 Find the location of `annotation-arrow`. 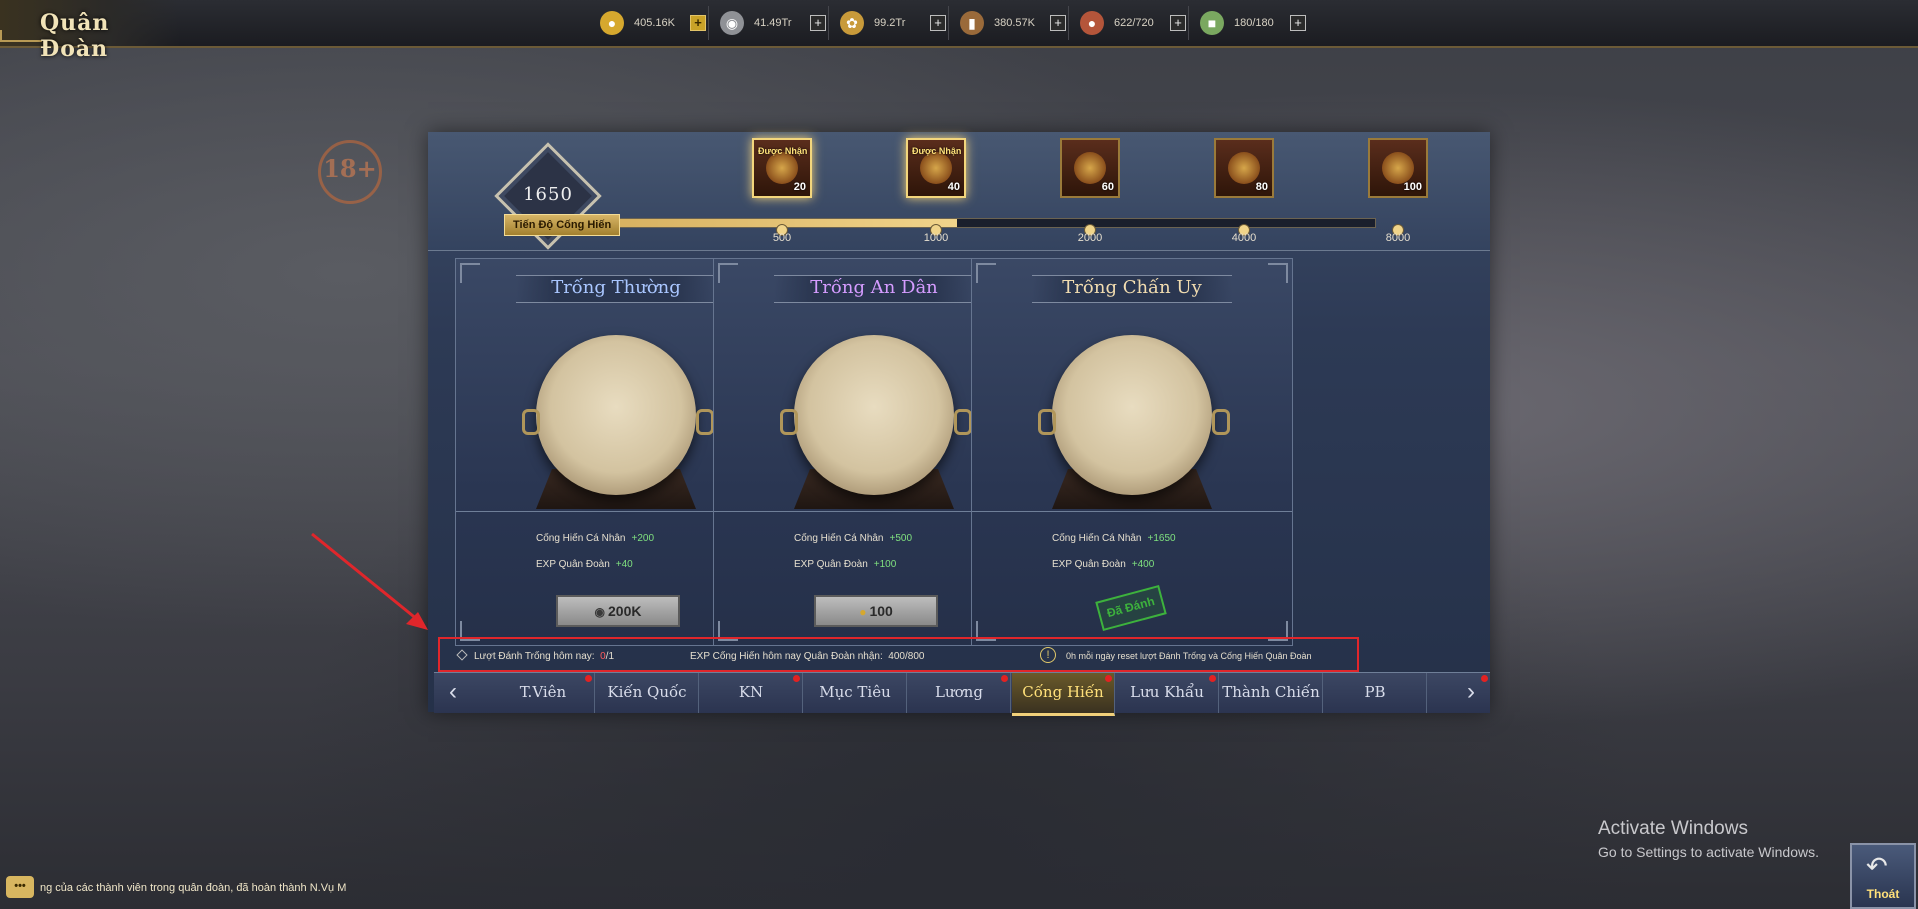

annotation-arrow is located at coordinates (369, 581).